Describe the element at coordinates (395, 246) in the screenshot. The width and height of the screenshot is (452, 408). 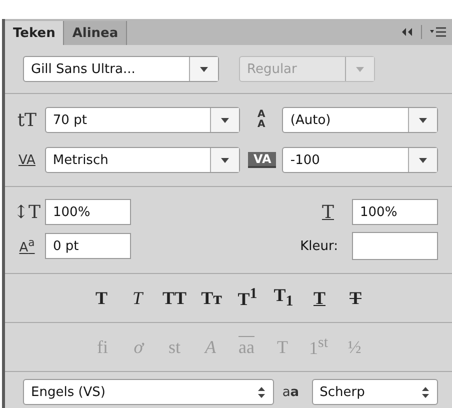
I see `color-swatch` at that location.